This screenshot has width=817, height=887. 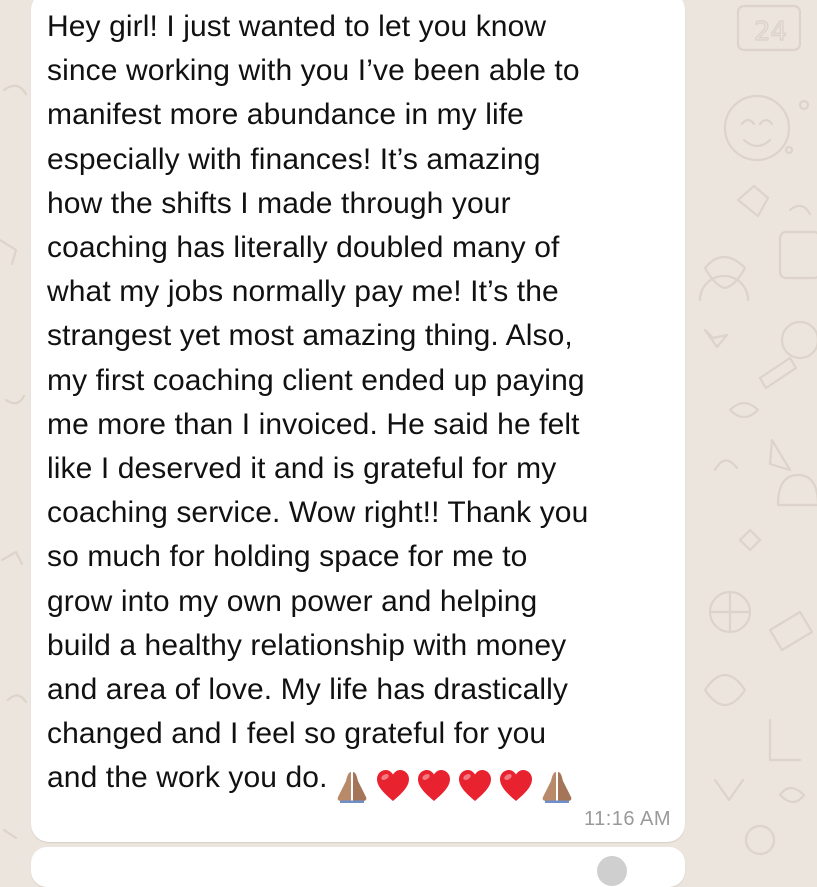 I want to click on message-line: build a healthy relationship with money, so click(x=307, y=645).